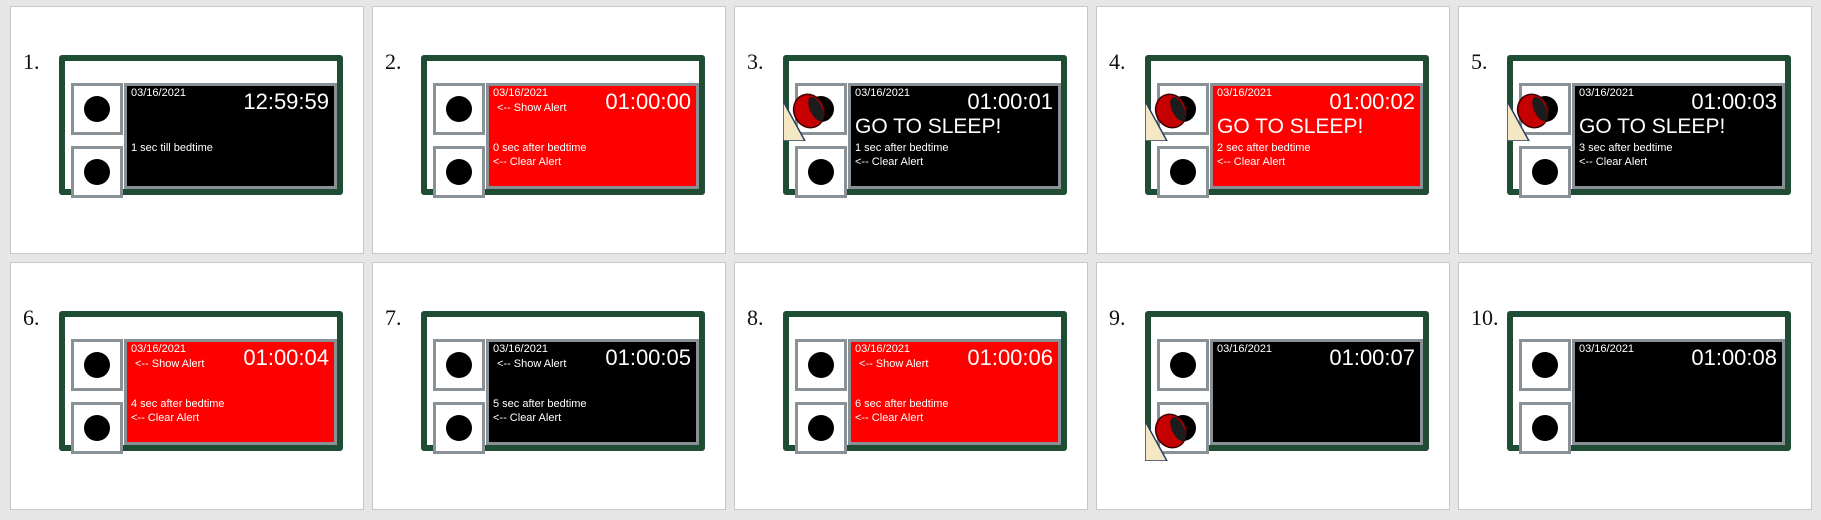  What do you see at coordinates (1287, 386) in the screenshot?
I see `device-frame: 03/16/2021 01:00:07` at bounding box center [1287, 386].